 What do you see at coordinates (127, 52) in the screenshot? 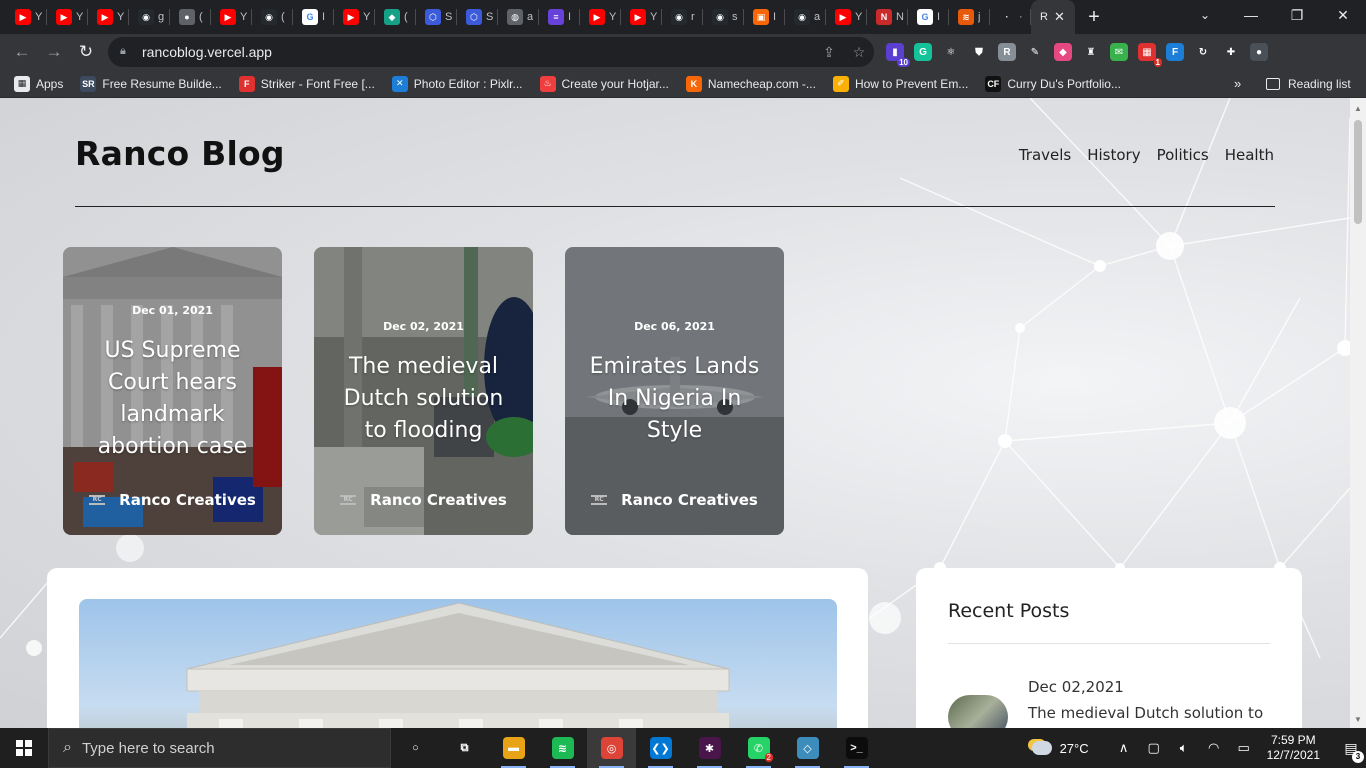
I see `lock-icon: 🔒︎` at bounding box center [127, 52].